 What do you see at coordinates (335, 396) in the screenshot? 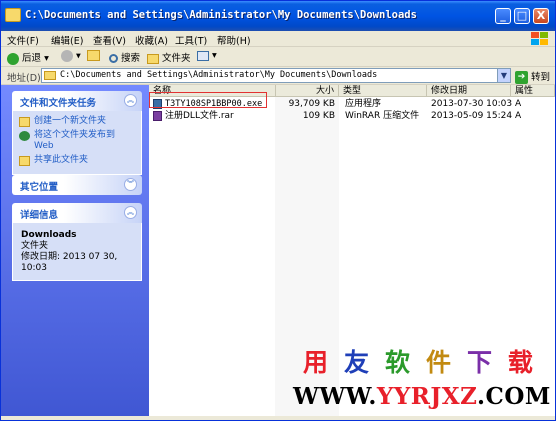
I see `watermark-url-prefix: WWW.` at bounding box center [335, 396].